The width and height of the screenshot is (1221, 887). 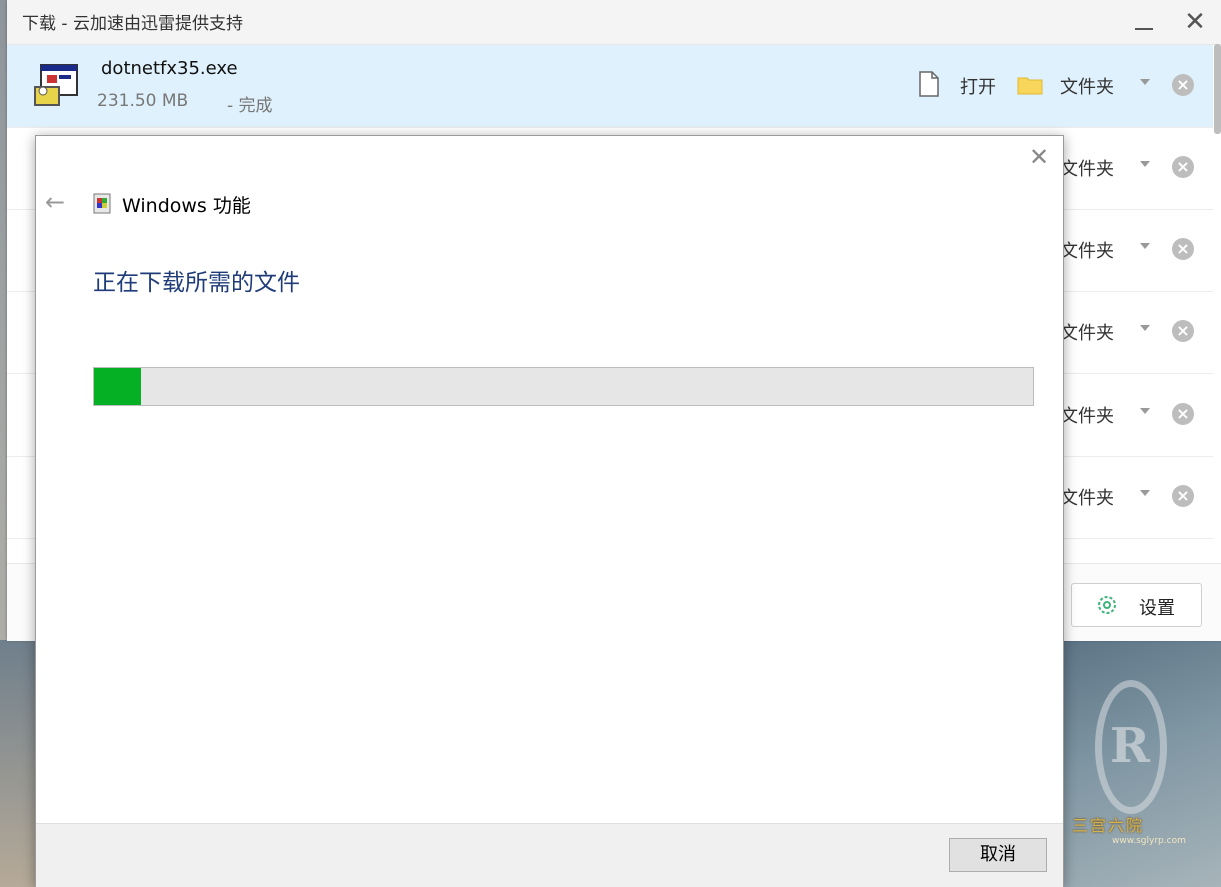 What do you see at coordinates (1130, 746) in the screenshot?
I see `registered-mark-letter: R` at bounding box center [1130, 746].